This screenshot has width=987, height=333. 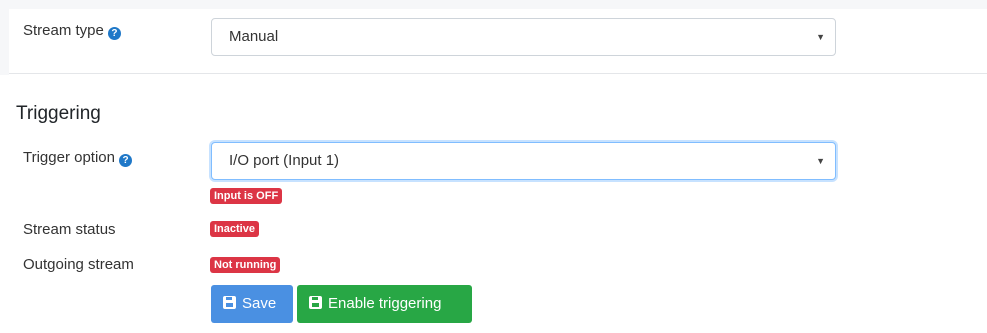 I want to click on enable-triggering-button: Enable triggering, so click(x=384, y=304).